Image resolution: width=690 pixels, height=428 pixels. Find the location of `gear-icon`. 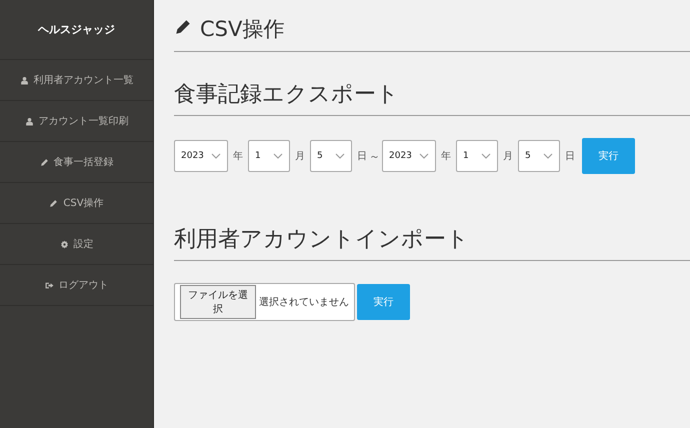

gear-icon is located at coordinates (64, 244).